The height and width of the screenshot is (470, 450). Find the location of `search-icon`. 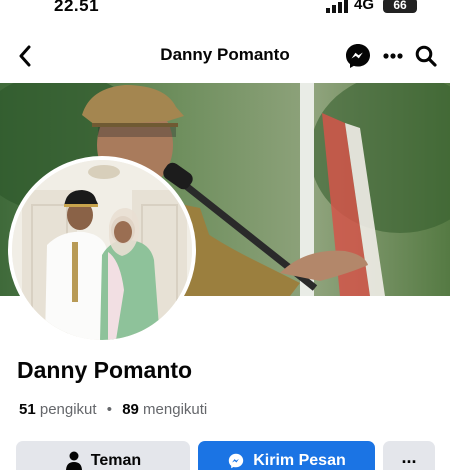

search-icon is located at coordinates (426, 56).